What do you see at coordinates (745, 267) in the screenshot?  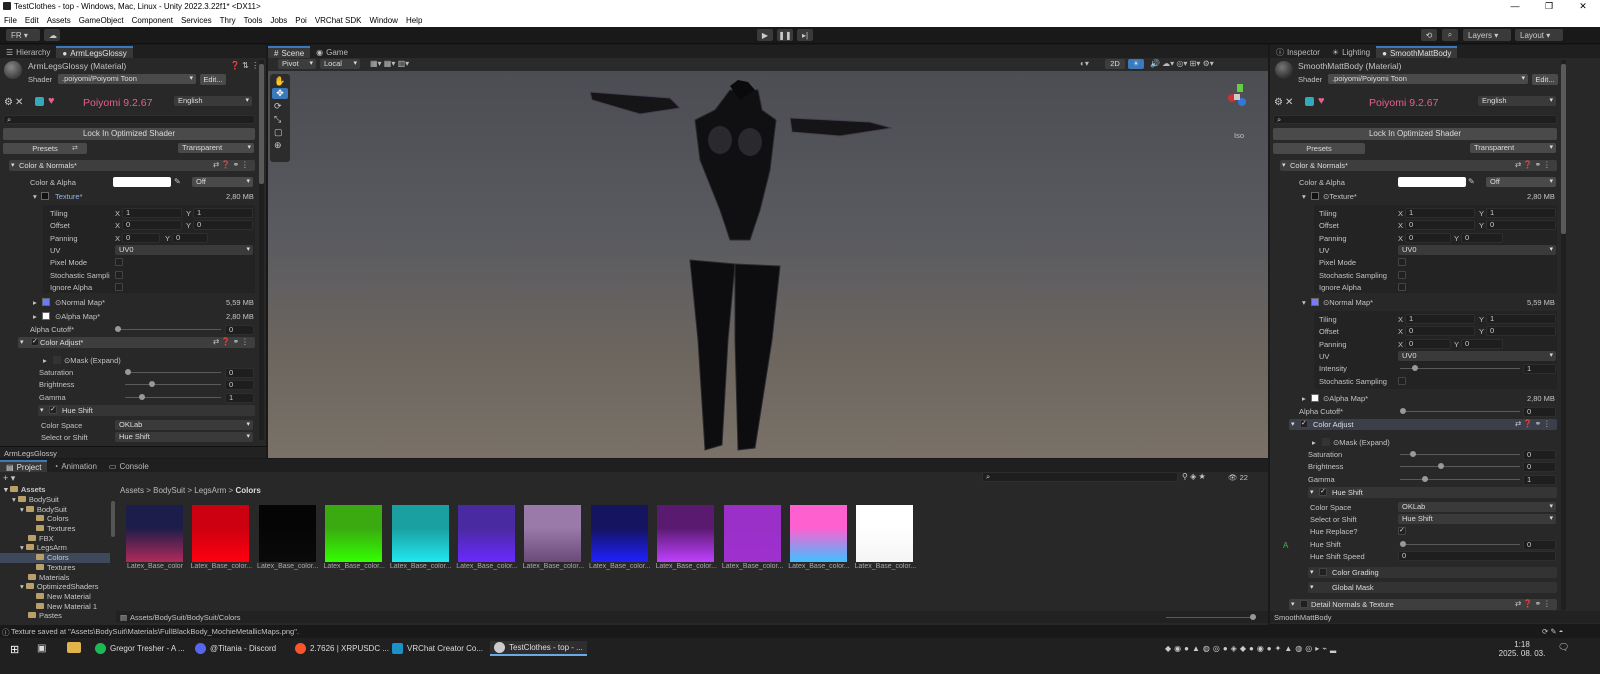 I see `character-model` at bounding box center [745, 267].